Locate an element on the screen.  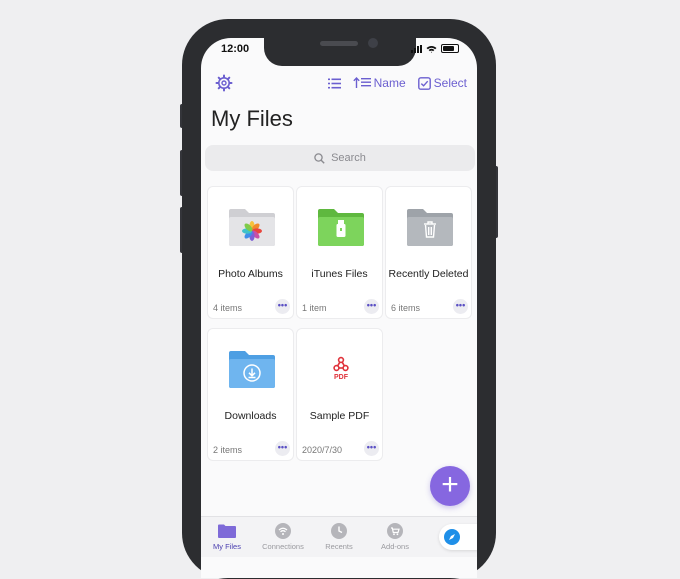
file-name: Downloads is located at coordinates (250, 416).